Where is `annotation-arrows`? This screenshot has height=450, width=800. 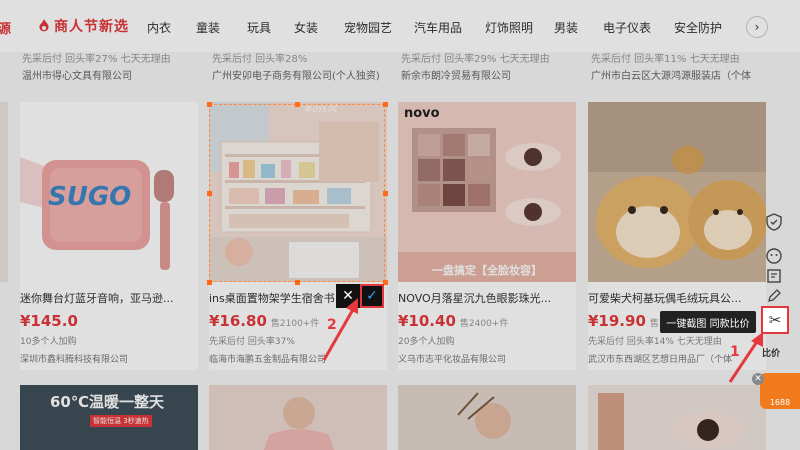
annotation-arrows is located at coordinates (542, 340).